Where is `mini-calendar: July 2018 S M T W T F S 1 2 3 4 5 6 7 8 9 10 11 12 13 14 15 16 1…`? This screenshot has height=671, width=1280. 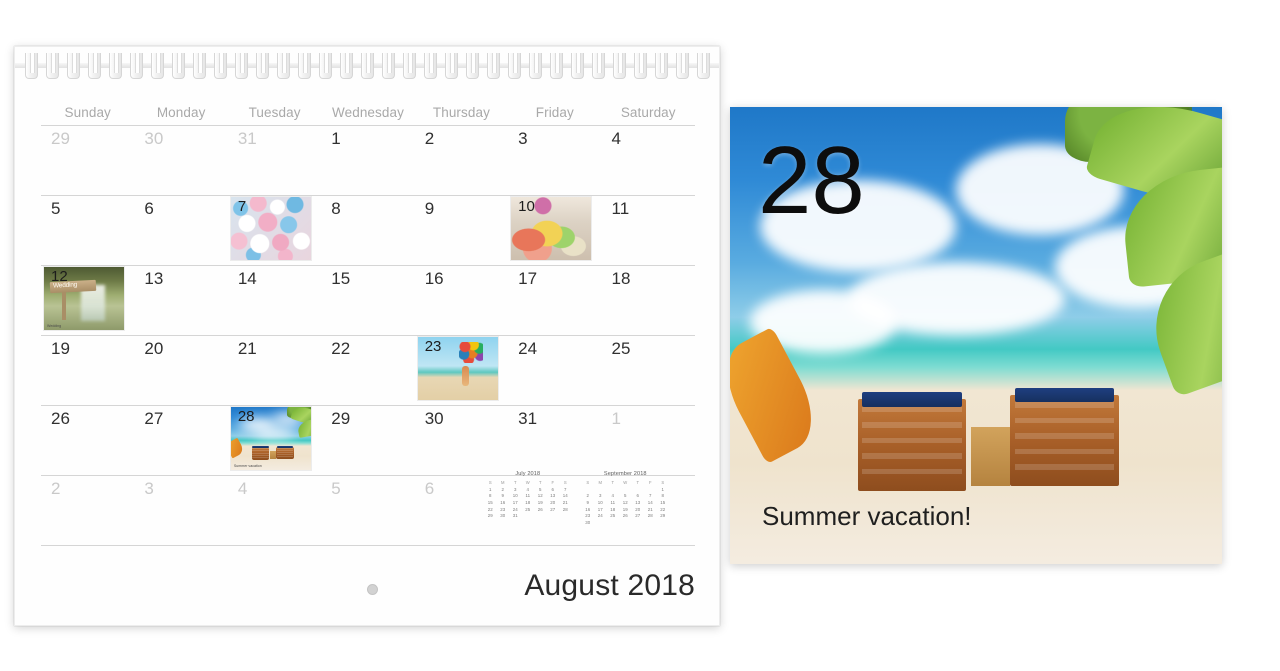 mini-calendar: July 2018 S M T W T F S 1 2 3 4 5 6 7 8 9 10 11 12 13 14 15 16 1… is located at coordinates (528, 498).